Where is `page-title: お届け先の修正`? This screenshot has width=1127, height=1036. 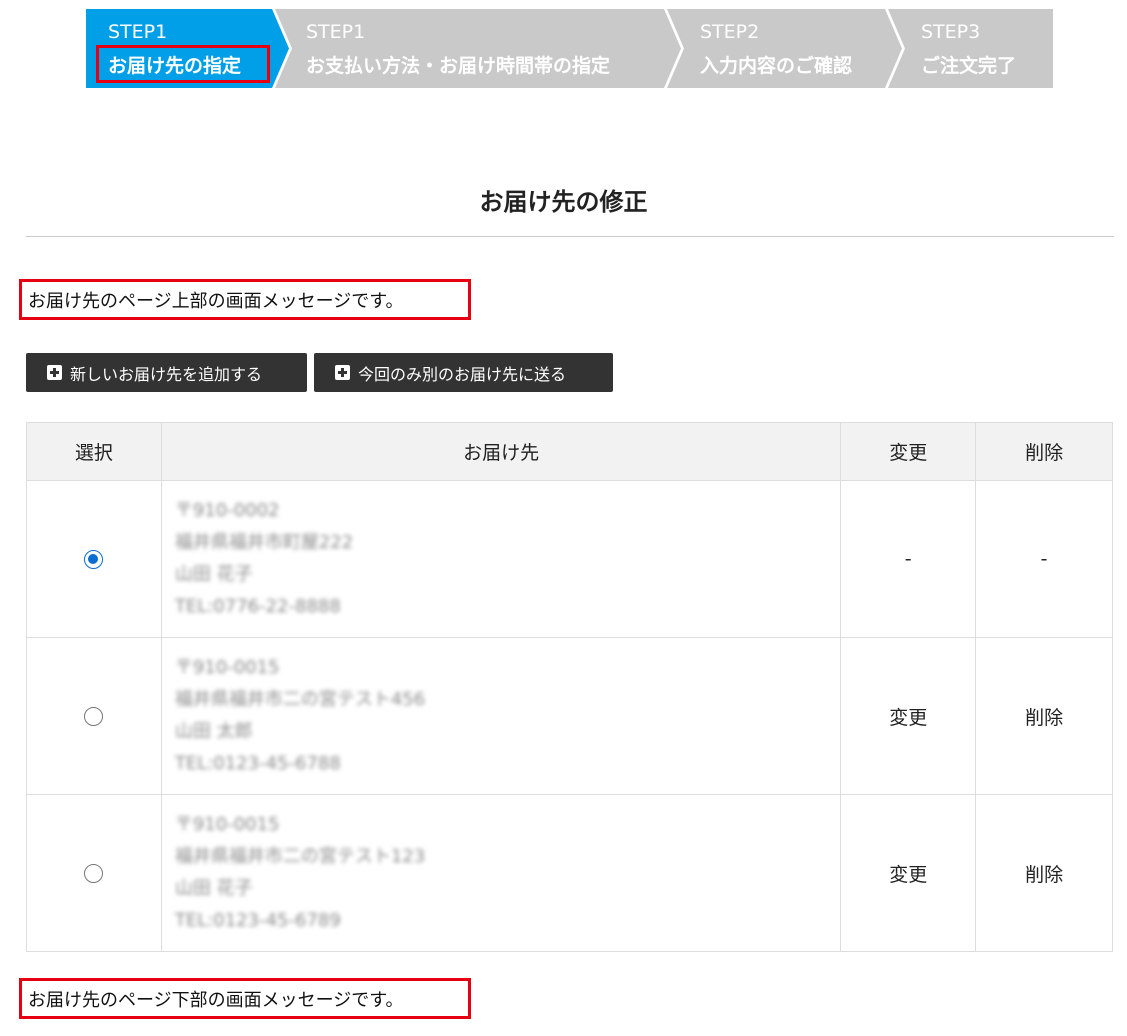
page-title: お届け先の修正 is located at coordinates (563, 202).